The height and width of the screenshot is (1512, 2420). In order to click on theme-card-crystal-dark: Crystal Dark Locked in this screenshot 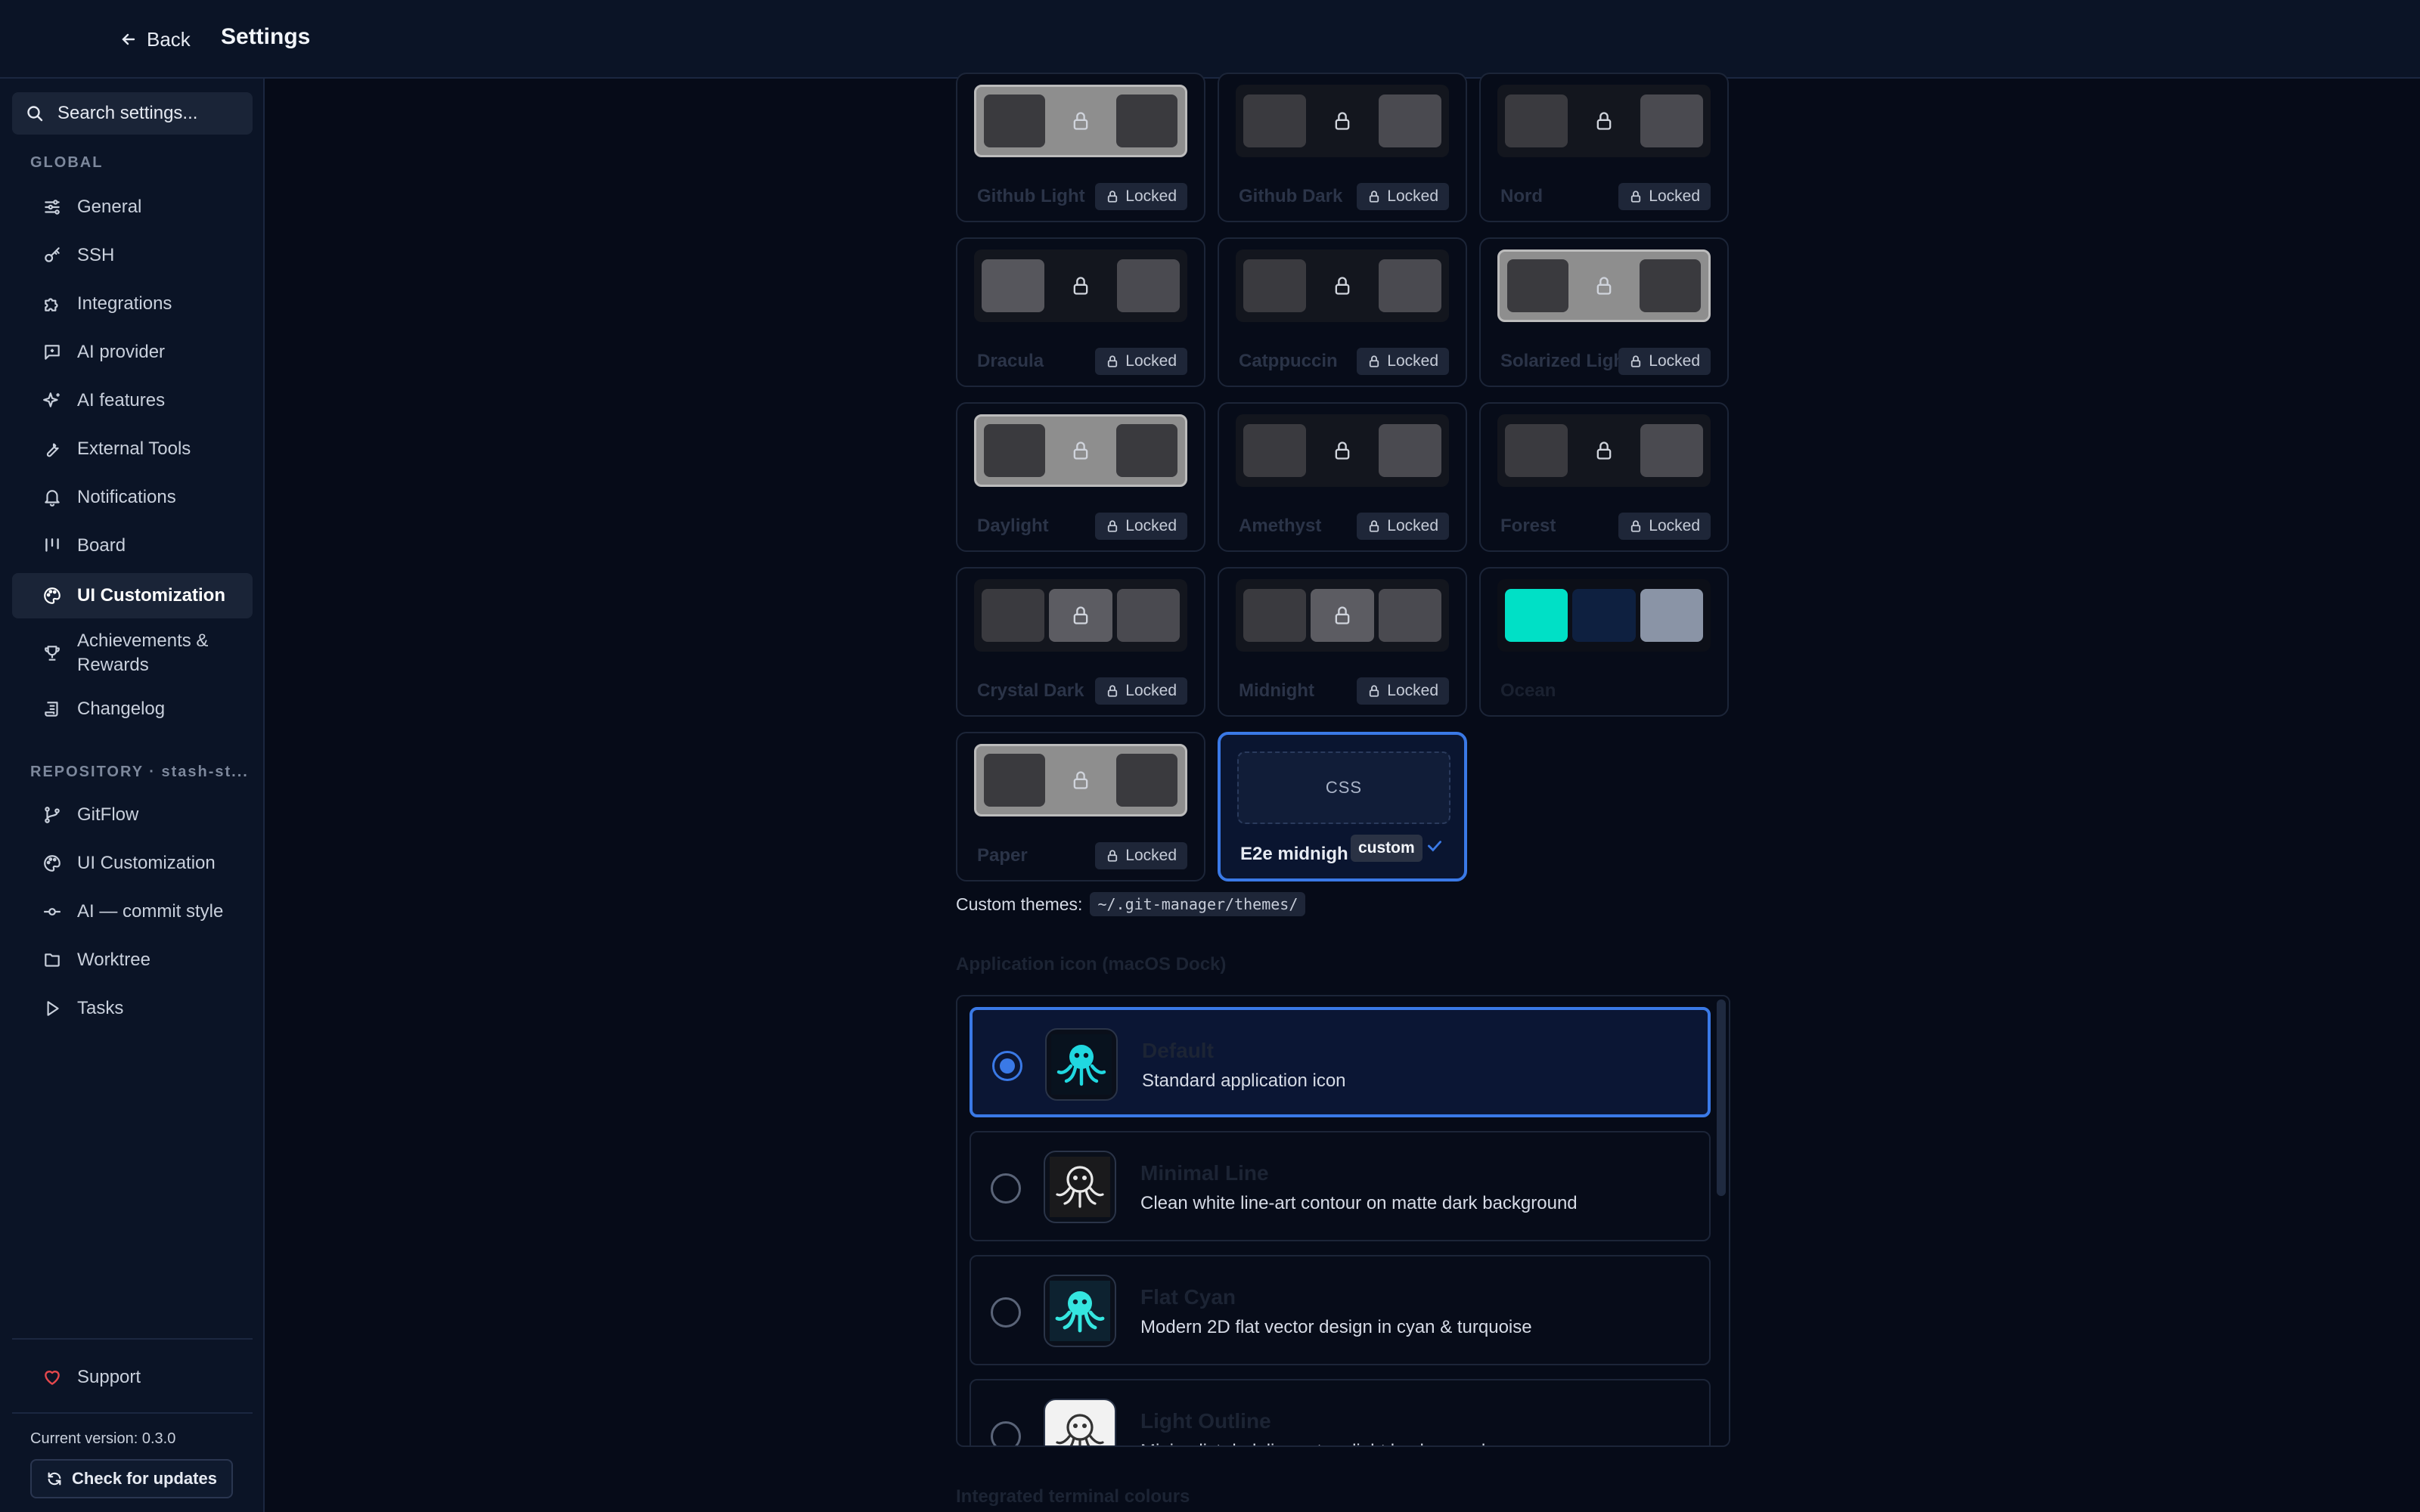, I will do `click(1080, 642)`.